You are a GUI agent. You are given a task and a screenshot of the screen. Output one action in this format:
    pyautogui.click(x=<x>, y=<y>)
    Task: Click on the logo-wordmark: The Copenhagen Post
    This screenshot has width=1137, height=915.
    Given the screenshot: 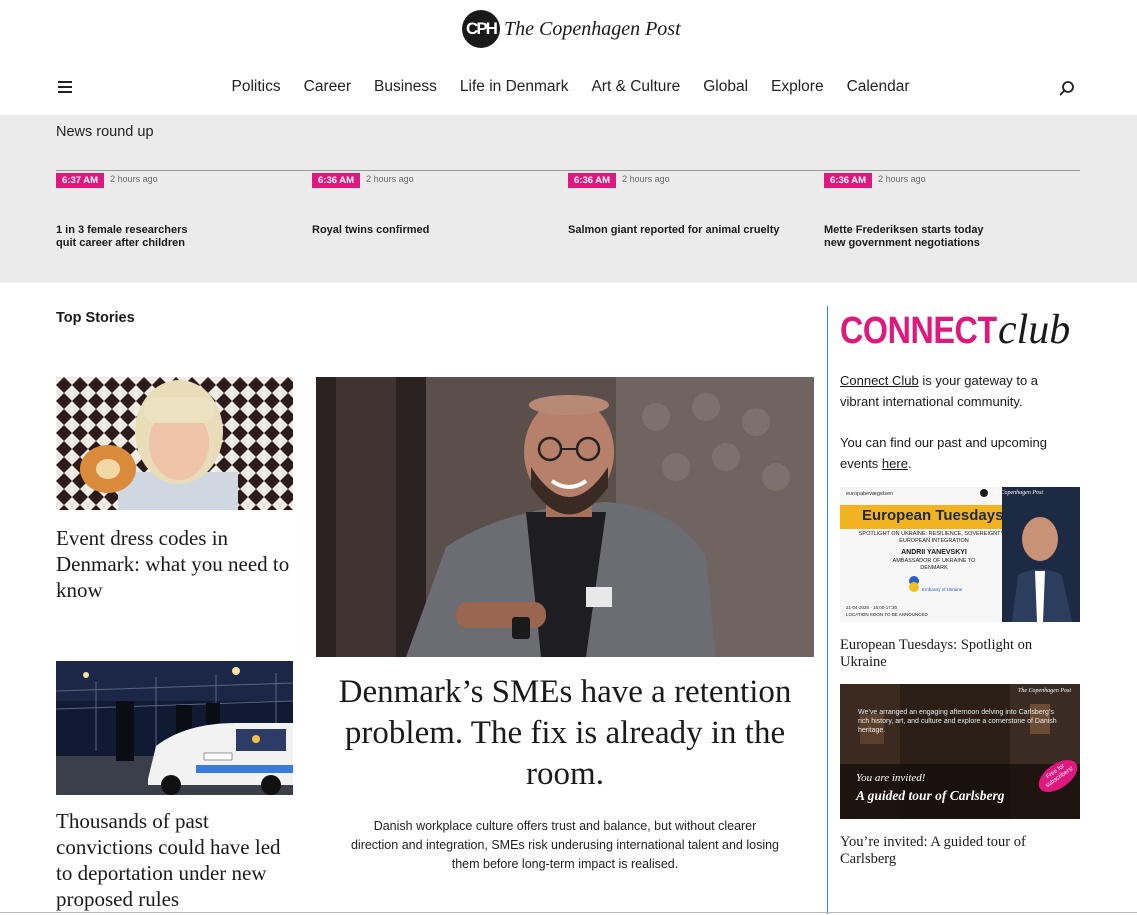 What is the action you would take?
    pyautogui.click(x=592, y=28)
    